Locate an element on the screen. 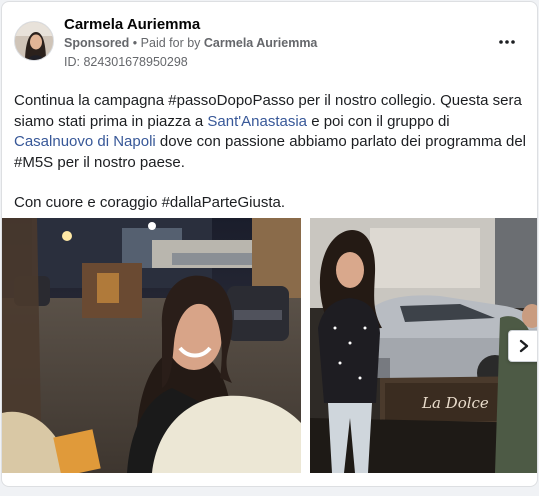 The width and height of the screenshot is (539, 496). paid-for-by-name: Carmela Auriemma is located at coordinates (260, 43).